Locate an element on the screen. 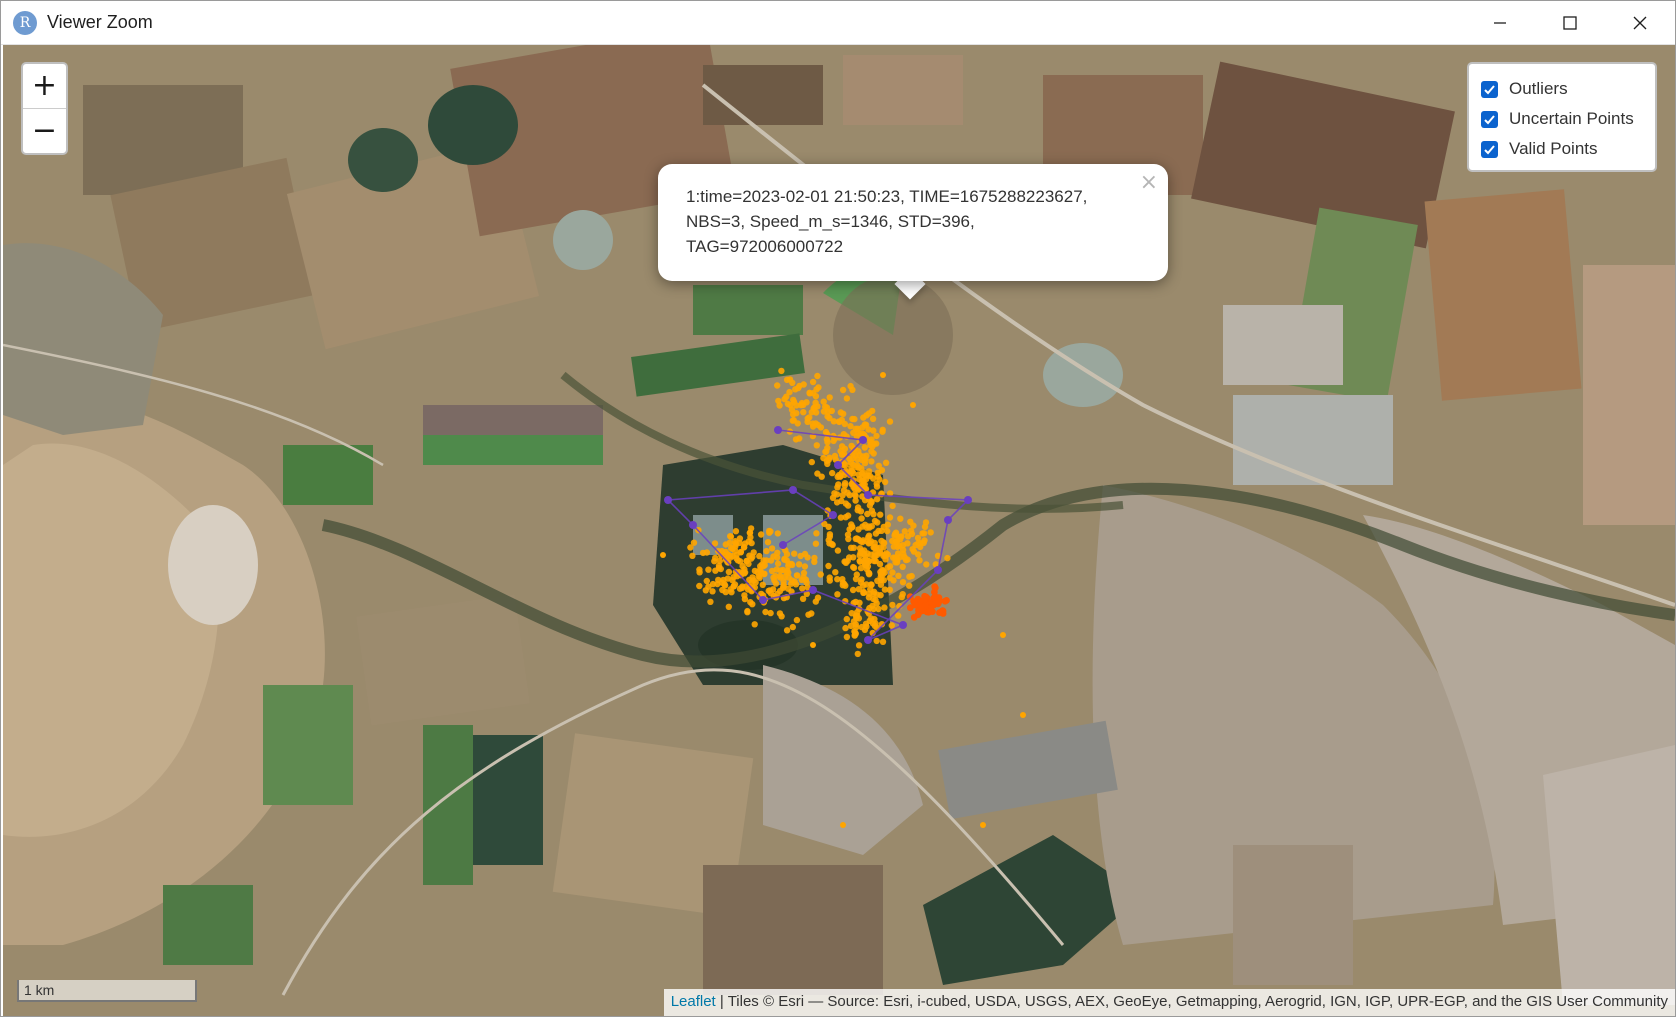 The image size is (1676, 1017). maximize-button is located at coordinates (1570, 23).